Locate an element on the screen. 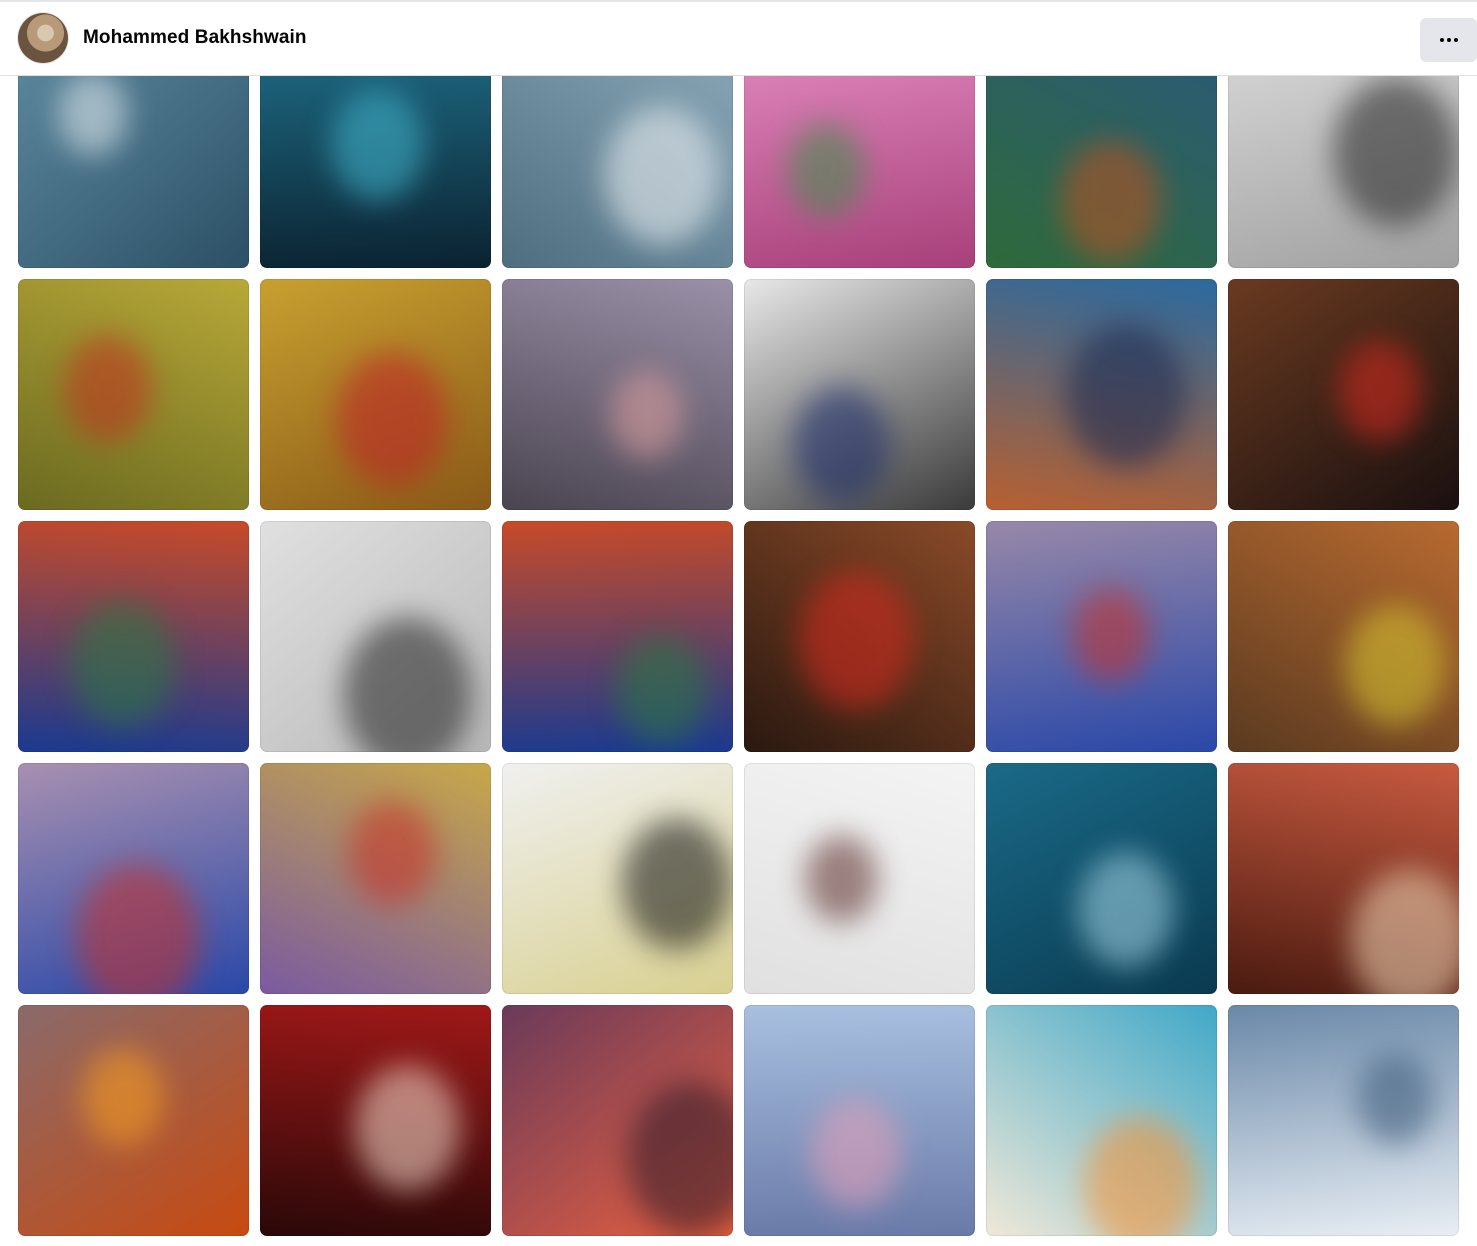 Image resolution: width=1477 pixels, height=1246 pixels. photo-thumbnail-ink-face-purple is located at coordinates (617, 394).